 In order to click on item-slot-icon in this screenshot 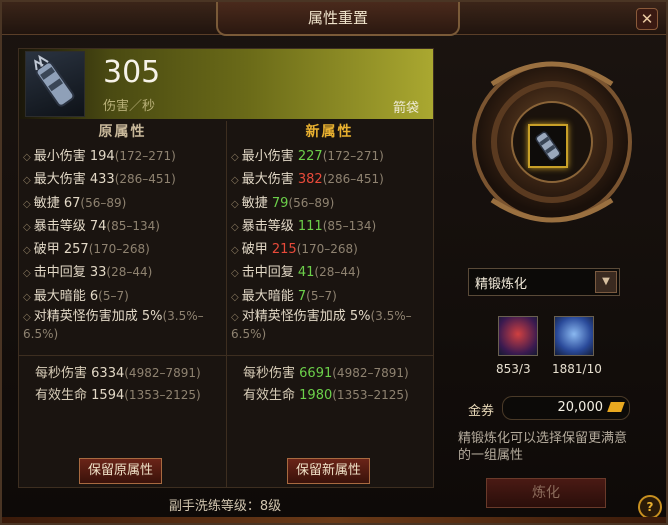, I will do `click(548, 146)`.